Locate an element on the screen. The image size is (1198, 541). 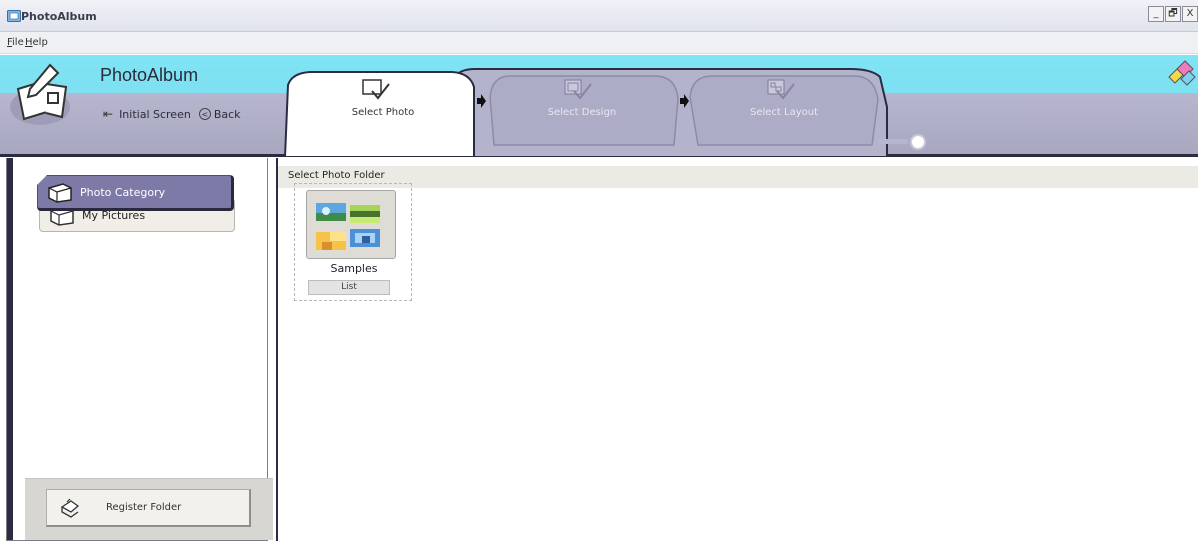
minimize-button: _ is located at coordinates (1156, 14).